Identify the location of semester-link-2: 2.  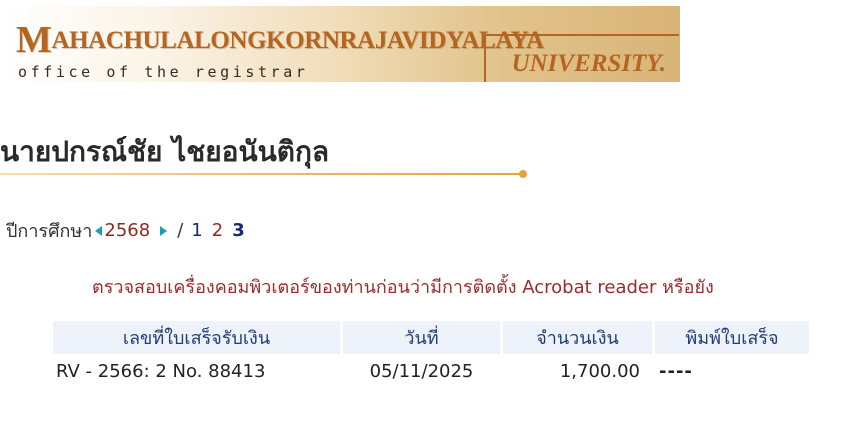
(217, 230).